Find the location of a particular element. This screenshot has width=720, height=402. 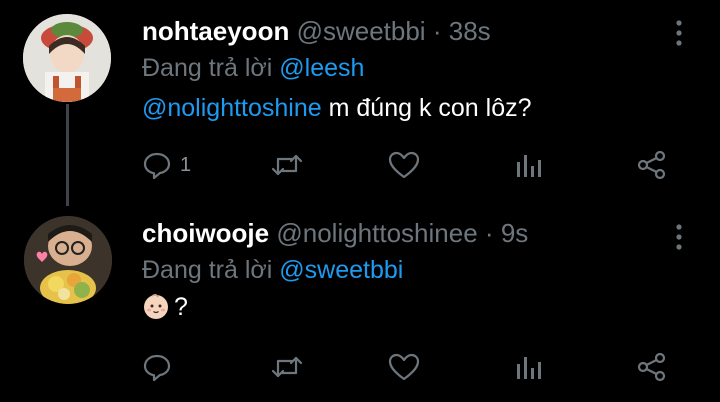

action-bar: 1 is located at coordinates (412, 165).